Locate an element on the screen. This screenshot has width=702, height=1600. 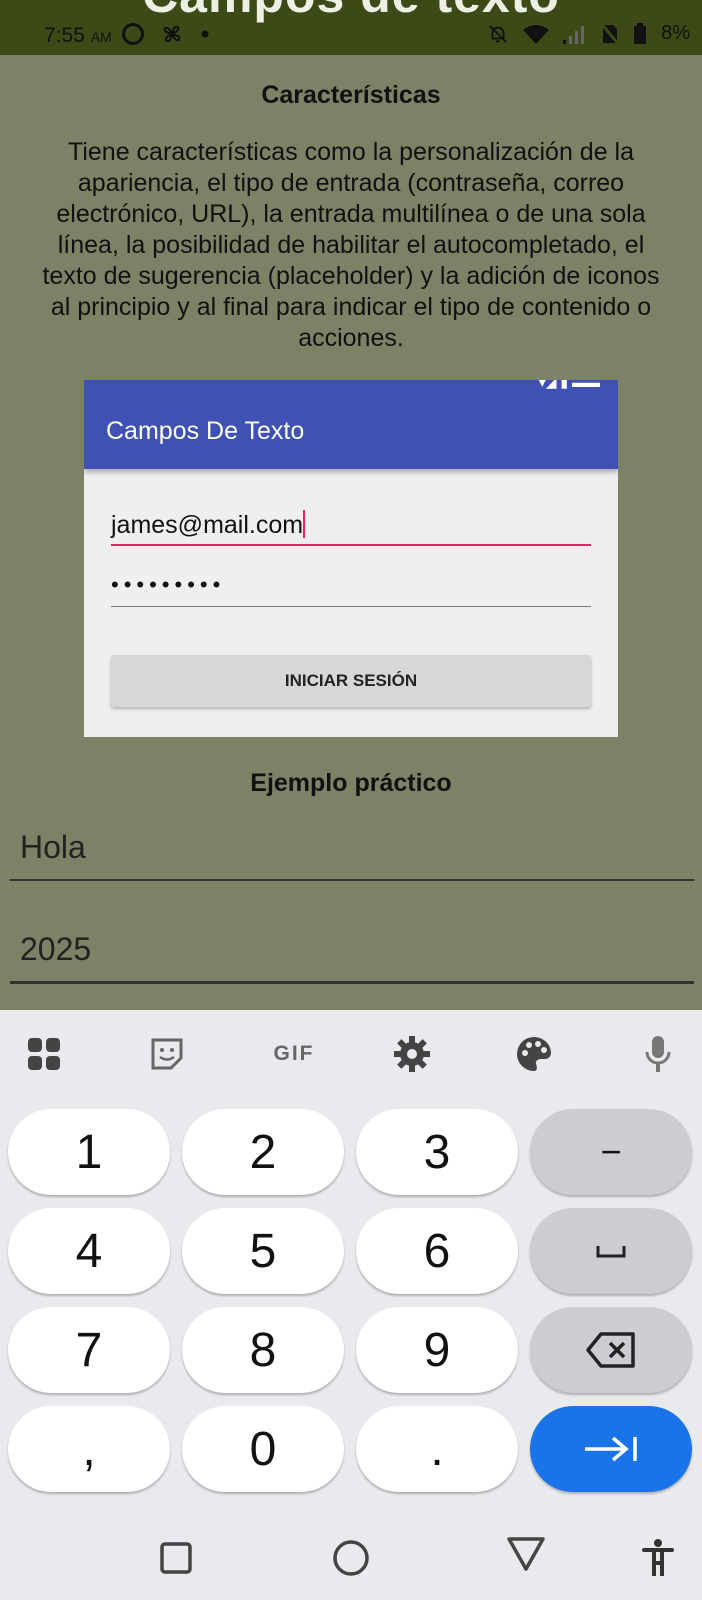
key-5: 5 is located at coordinates (263, 1251).